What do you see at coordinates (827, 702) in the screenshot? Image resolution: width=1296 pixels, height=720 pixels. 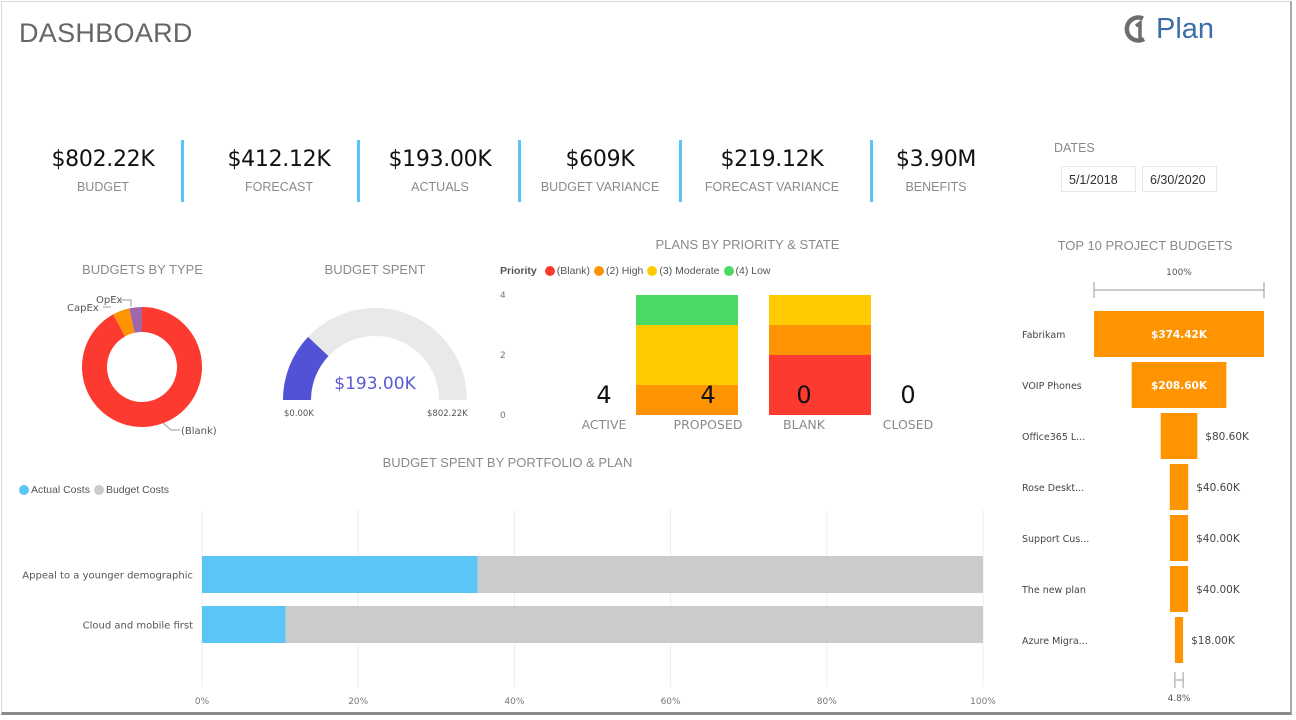 I see `x-tick-label: 80%` at bounding box center [827, 702].